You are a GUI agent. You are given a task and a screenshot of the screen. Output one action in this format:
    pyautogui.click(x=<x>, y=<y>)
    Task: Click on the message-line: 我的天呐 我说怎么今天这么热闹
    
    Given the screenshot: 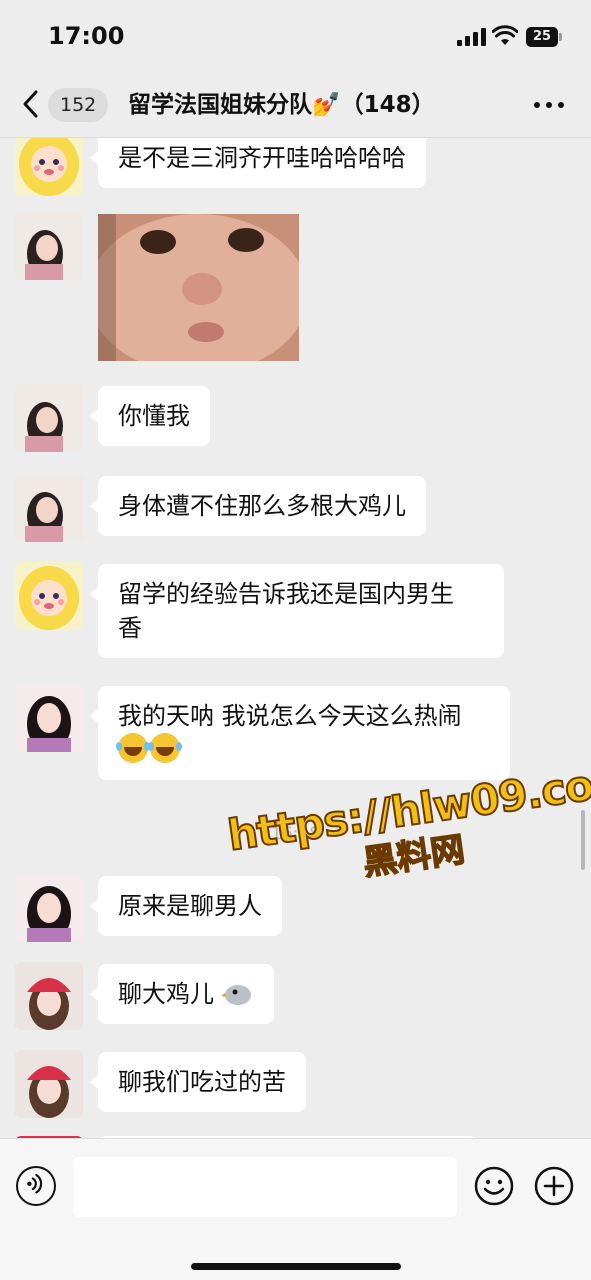 What is the action you would take?
    pyautogui.click(x=290, y=716)
    